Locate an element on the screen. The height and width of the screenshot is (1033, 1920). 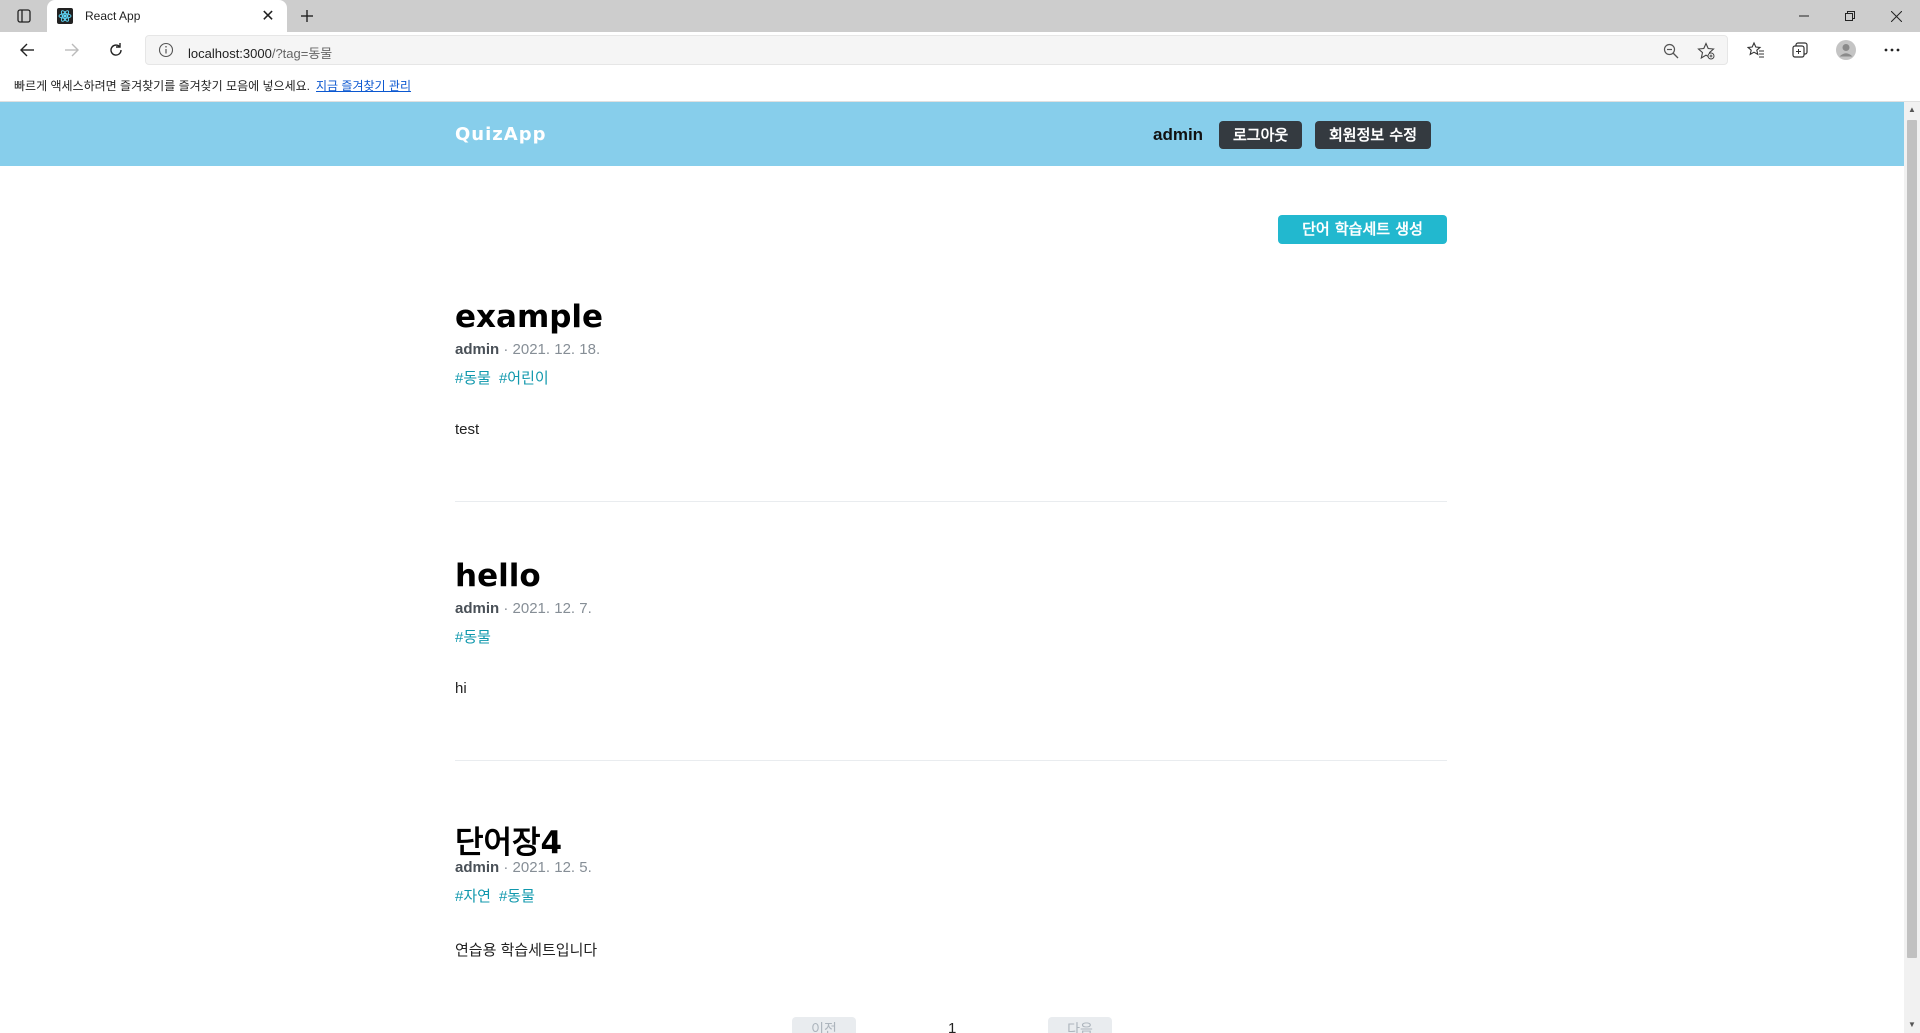
page-scrollbar: ▲ ▼ is located at coordinates (1912, 567).